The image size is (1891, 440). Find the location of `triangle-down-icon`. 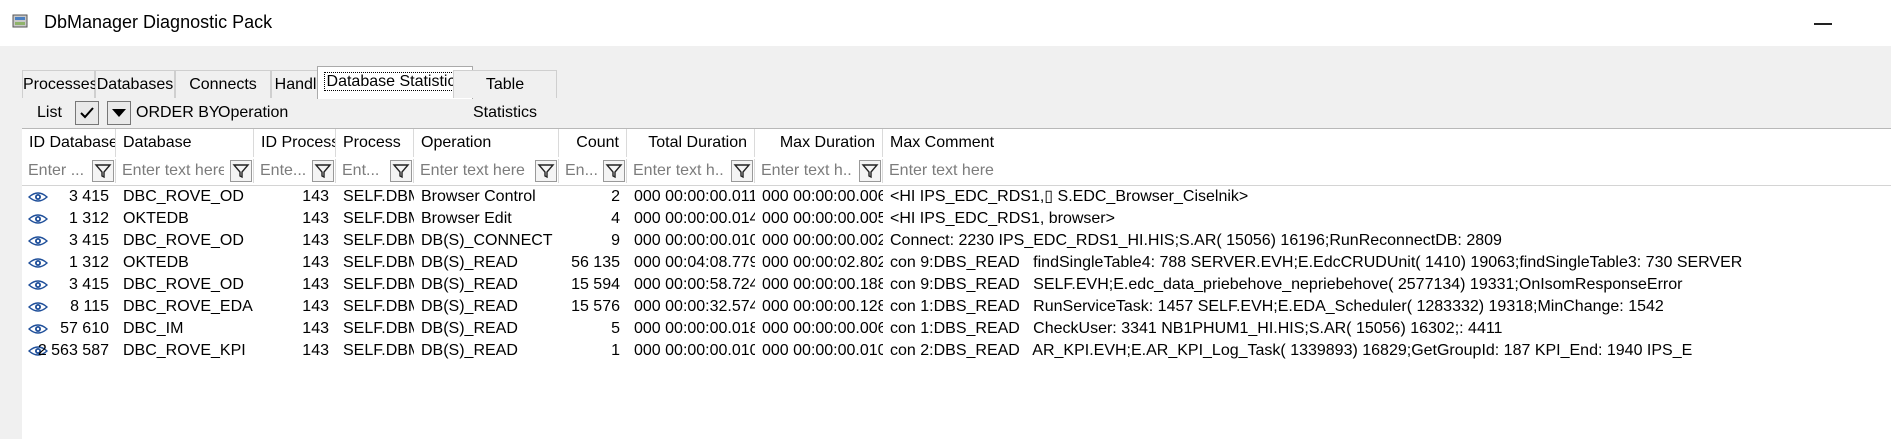

triangle-down-icon is located at coordinates (119, 113).